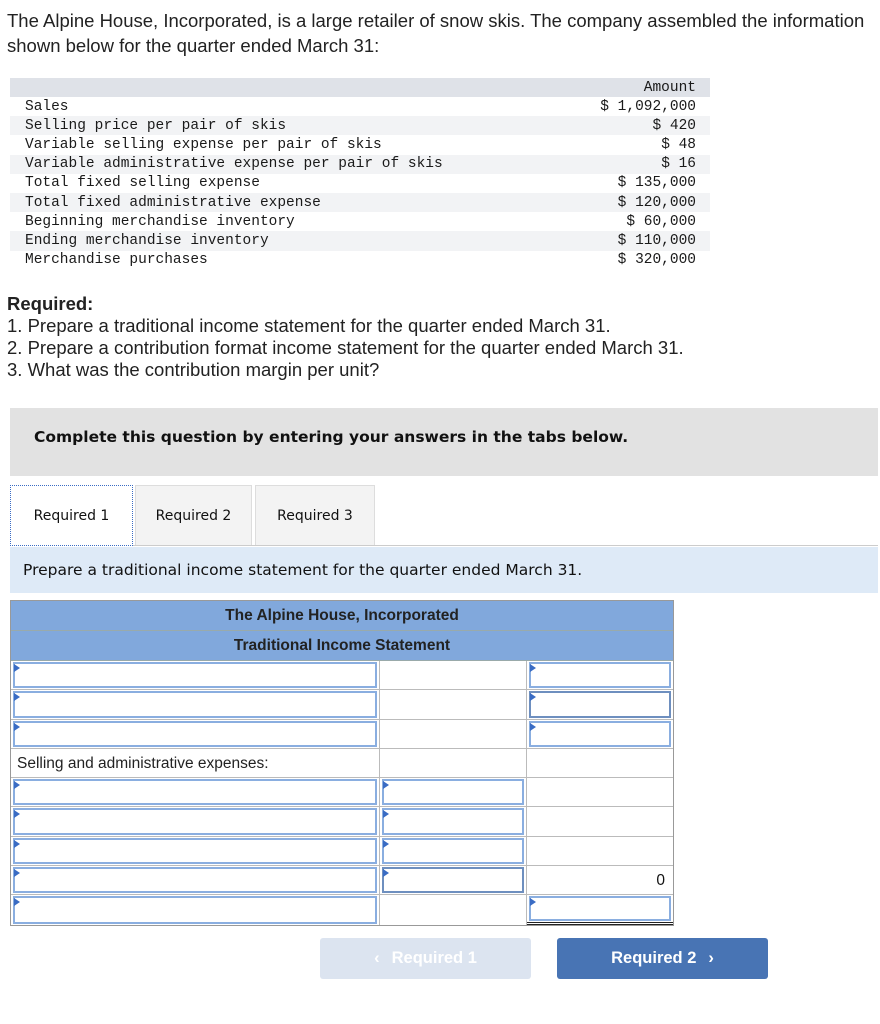  I want to click on table-row: Sales $ 1,092,000, so click(360, 106).